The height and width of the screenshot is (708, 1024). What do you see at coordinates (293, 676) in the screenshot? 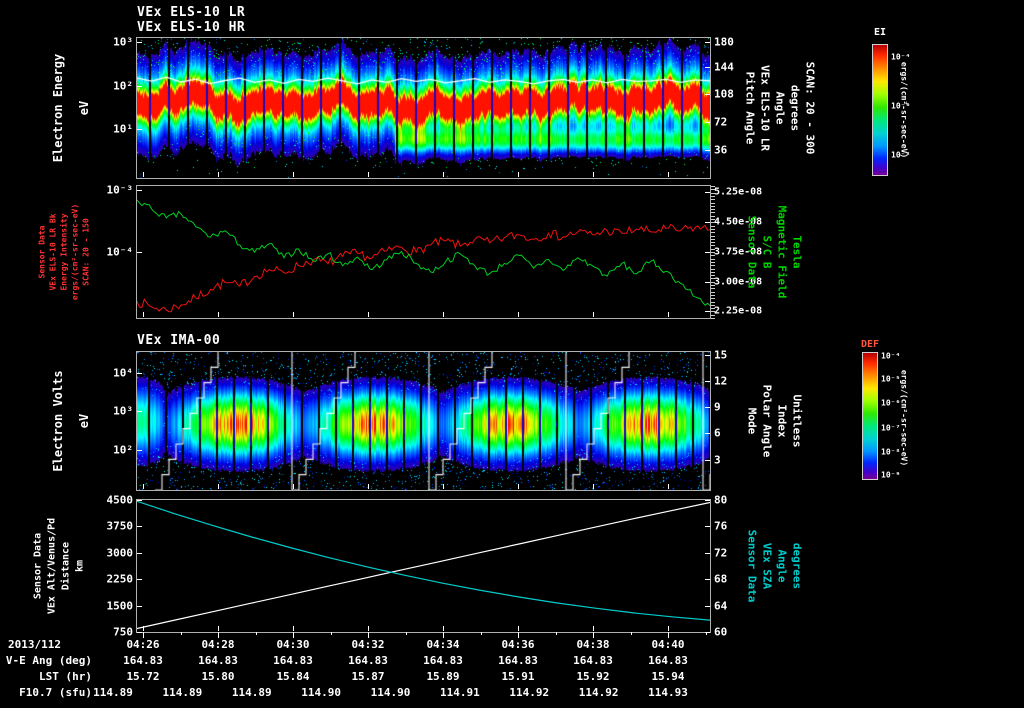
I see `footer-value: 15.84` at bounding box center [293, 676].